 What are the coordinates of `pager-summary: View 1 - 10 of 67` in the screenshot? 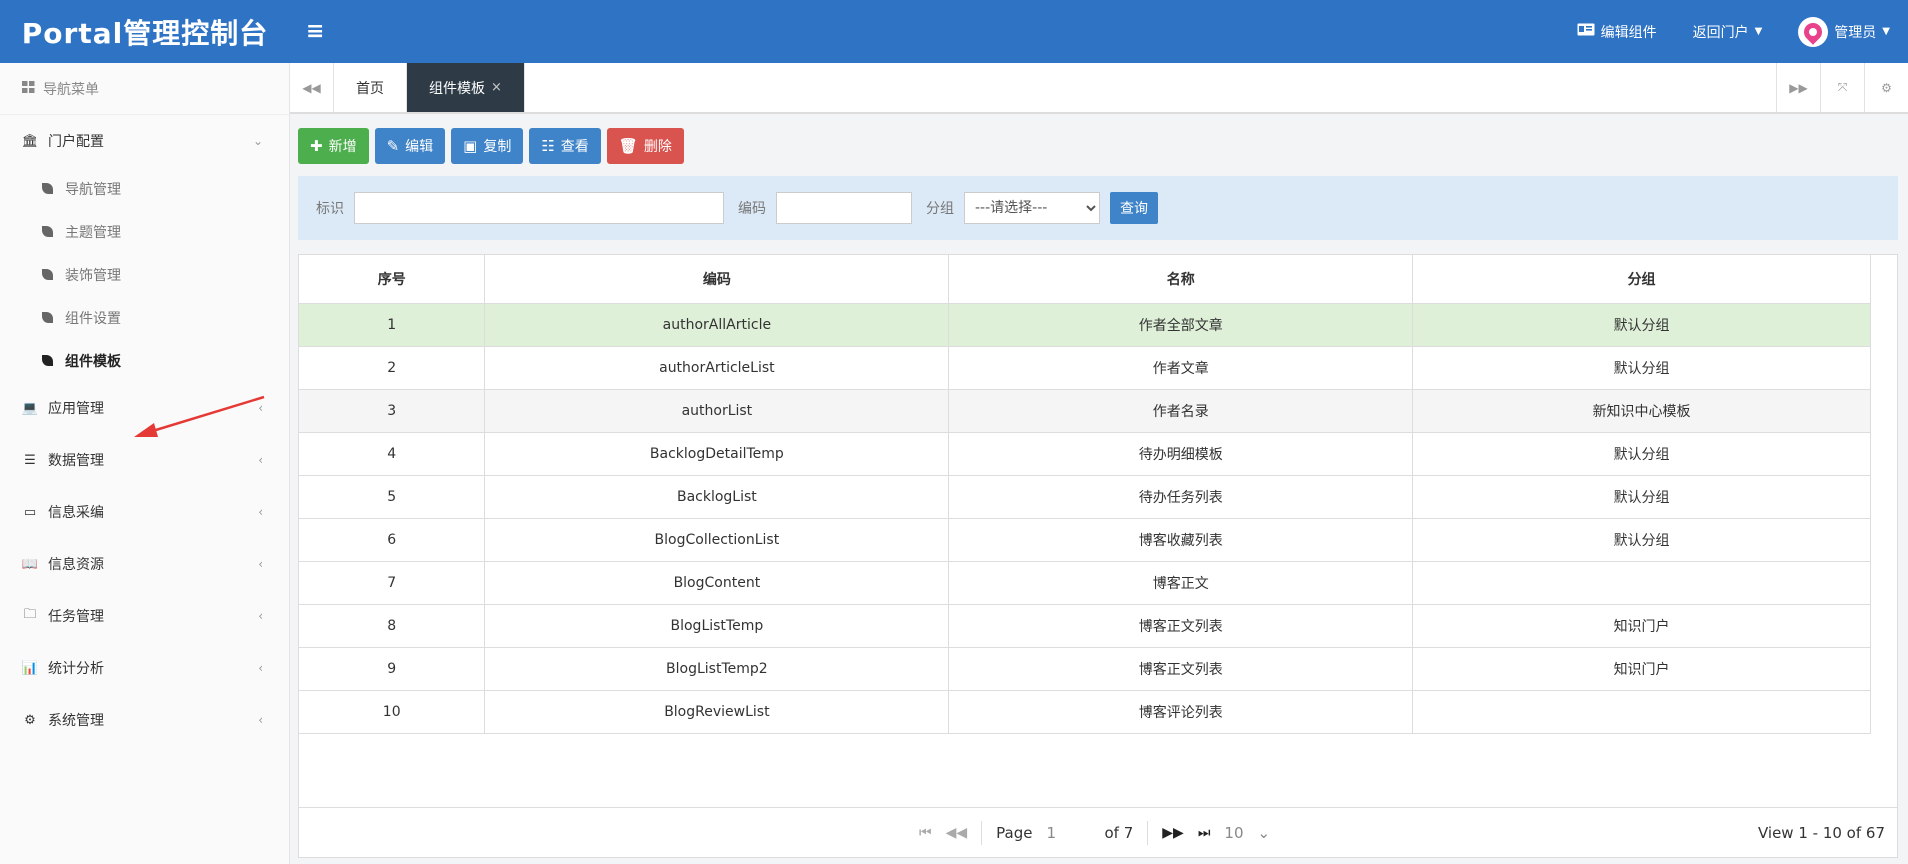 It's located at (1821, 832).